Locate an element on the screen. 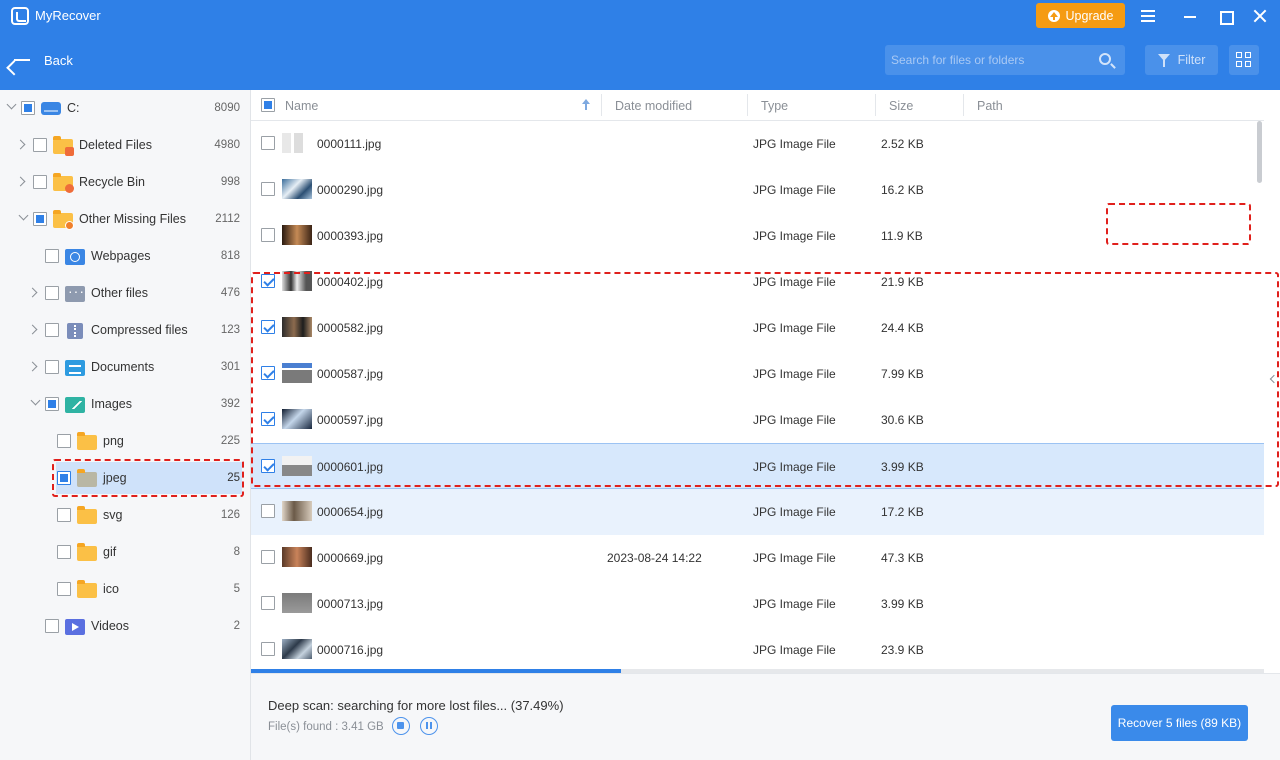  file-row: 0000111.jpg JPG Image File 2.52 KB is located at coordinates (757, 144).